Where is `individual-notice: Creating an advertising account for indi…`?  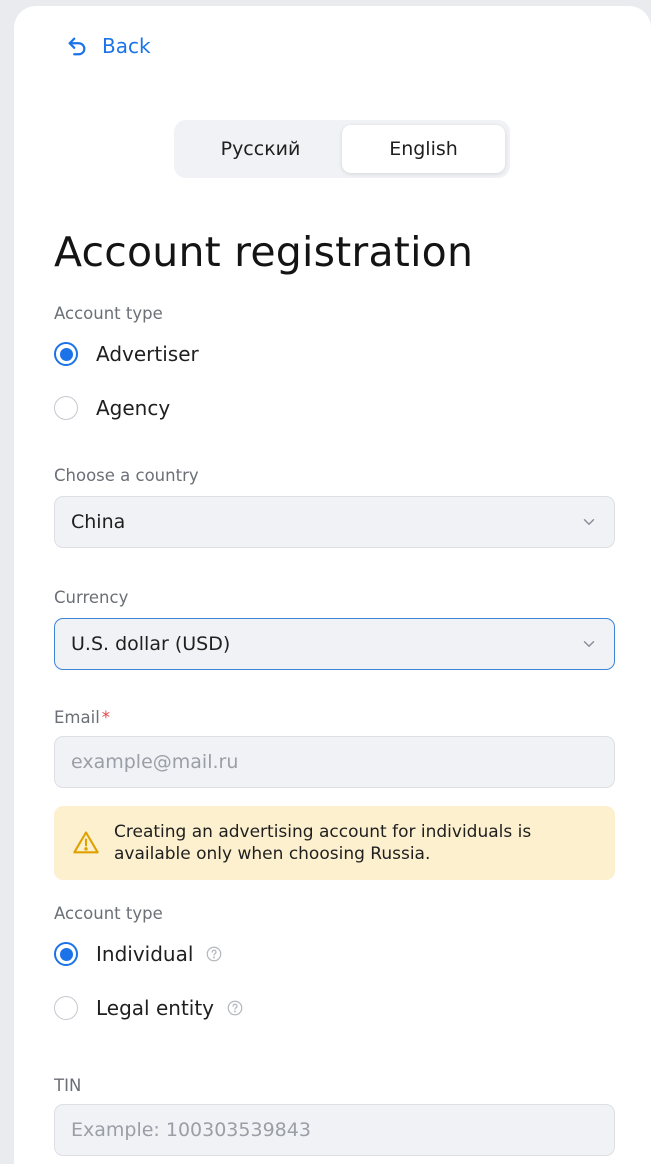
individual-notice: Creating an advertising account for indi… is located at coordinates (334, 843).